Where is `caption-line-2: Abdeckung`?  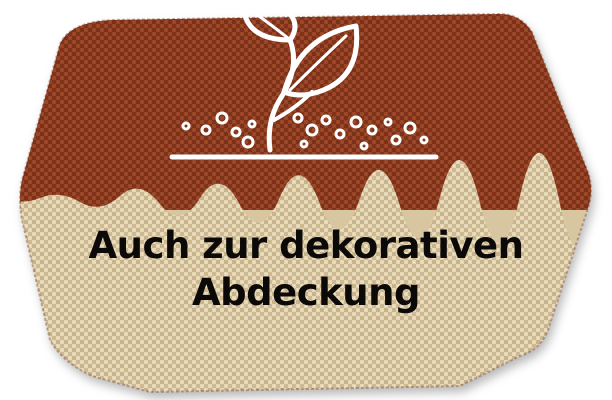 caption-line-2: Abdeckung is located at coordinates (306, 292).